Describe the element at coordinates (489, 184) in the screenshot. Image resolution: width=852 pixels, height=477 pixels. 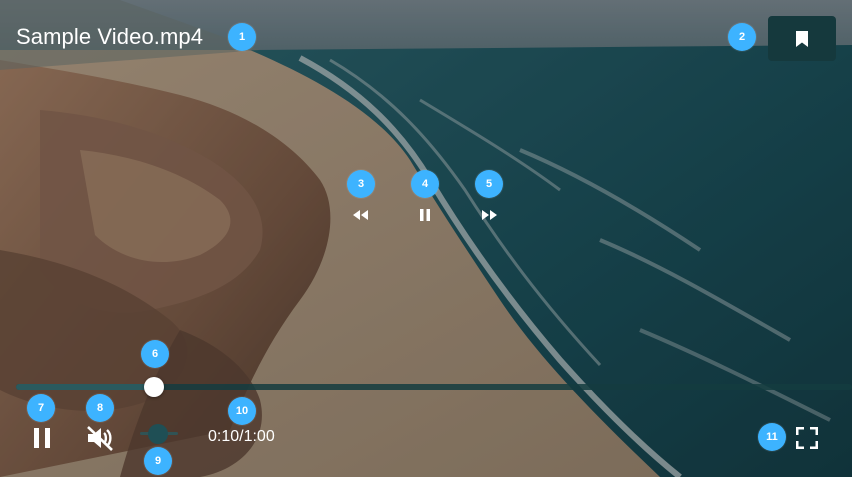
I see `marker-badge: 5` at that location.